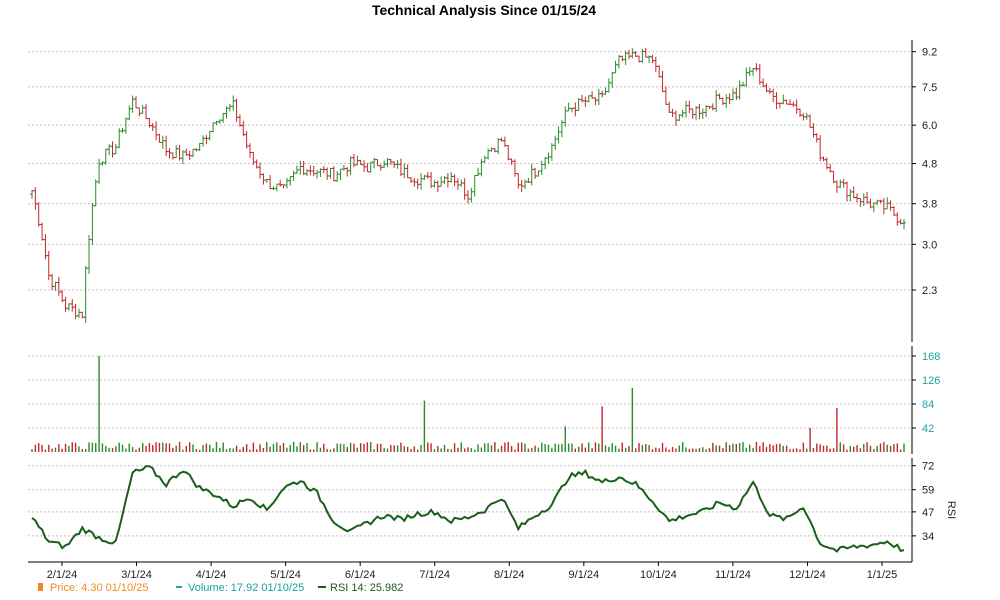 This screenshot has height=600, width=1000. I want to click on volume-gridlines, so click(472, 392).